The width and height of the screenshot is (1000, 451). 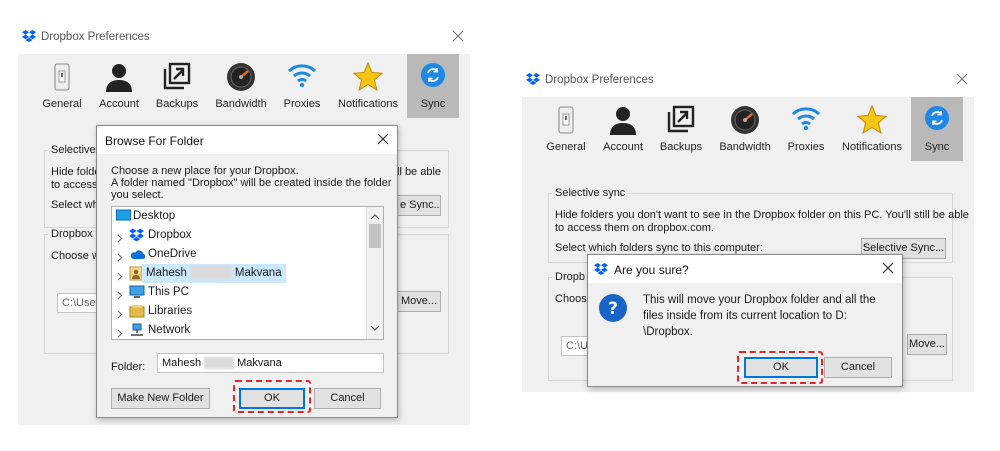 What do you see at coordinates (375, 217) in the screenshot?
I see `scroll-up-icon` at bounding box center [375, 217].